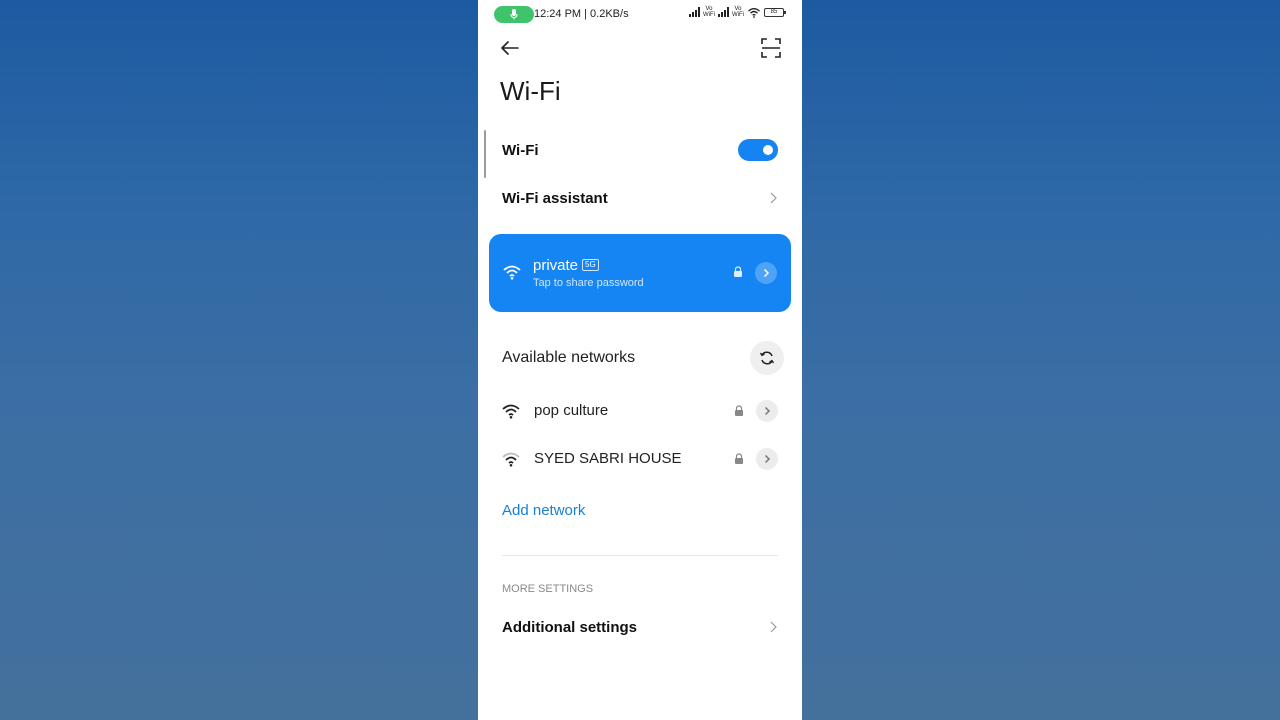  What do you see at coordinates (775, 12) in the screenshot?
I see `battery-icon: 85` at bounding box center [775, 12].